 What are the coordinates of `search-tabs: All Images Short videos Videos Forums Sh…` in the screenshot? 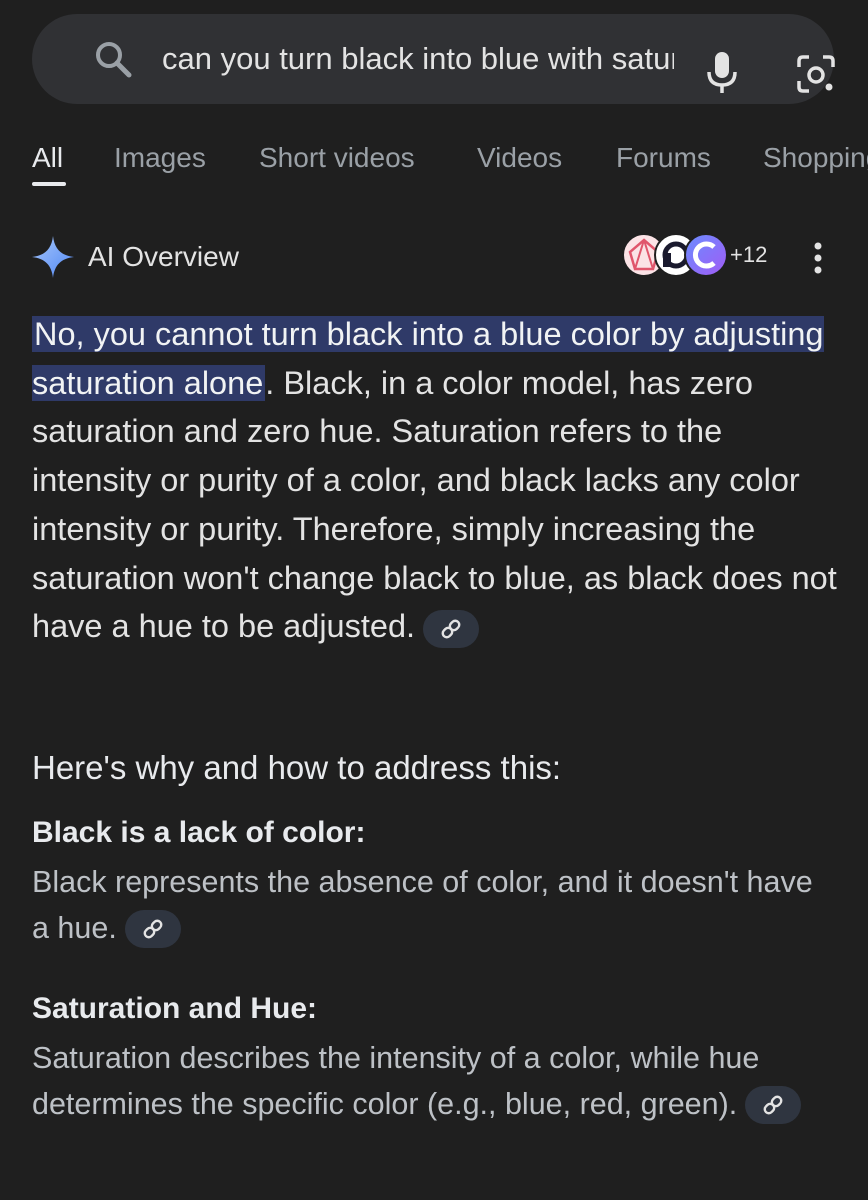 It's located at (434, 160).